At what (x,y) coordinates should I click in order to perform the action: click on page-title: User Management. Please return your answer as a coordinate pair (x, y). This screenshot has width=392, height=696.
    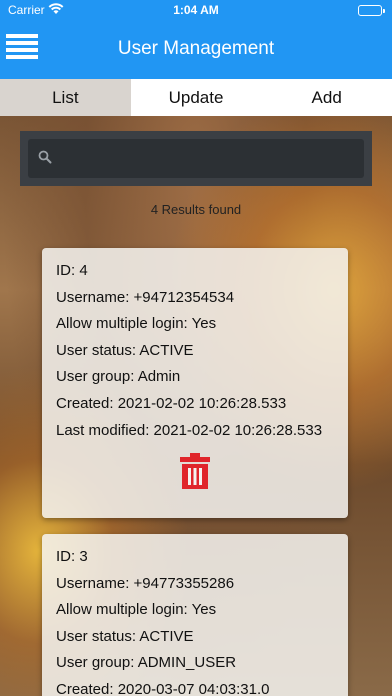
    Looking at the image, I should click on (196, 48).